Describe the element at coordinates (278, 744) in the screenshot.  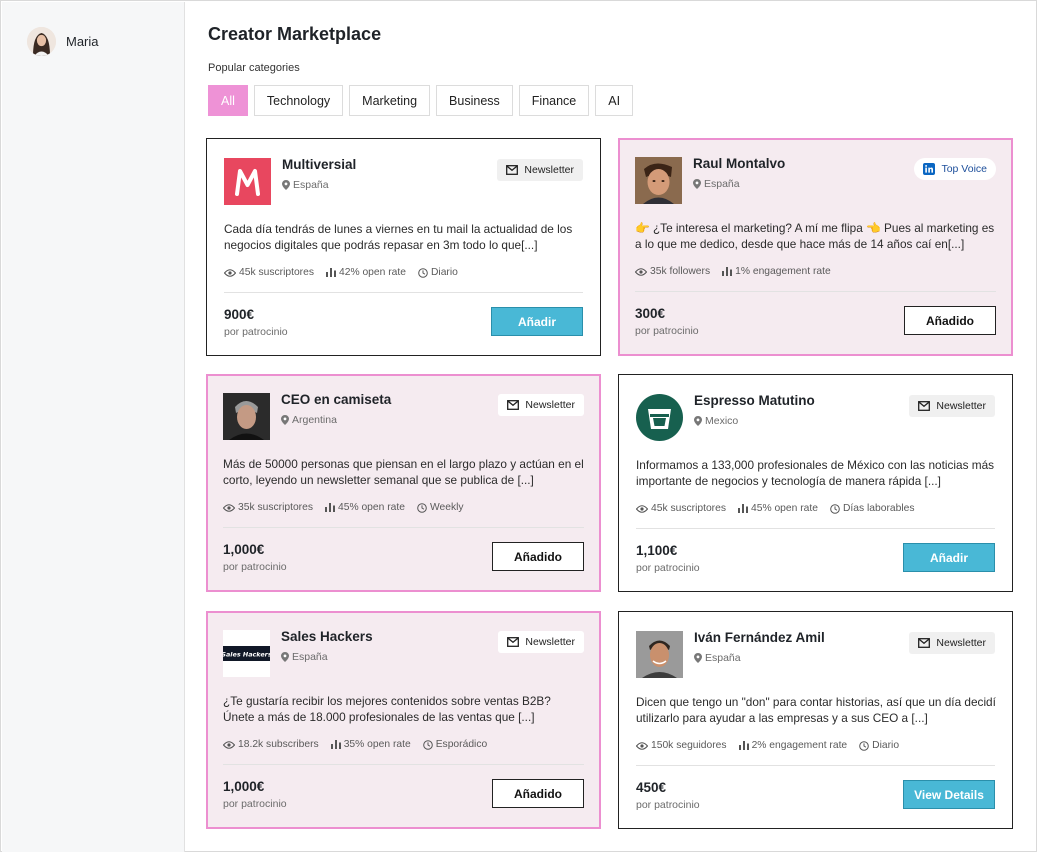
I see `audience-value: 18.2k subscribers` at that location.